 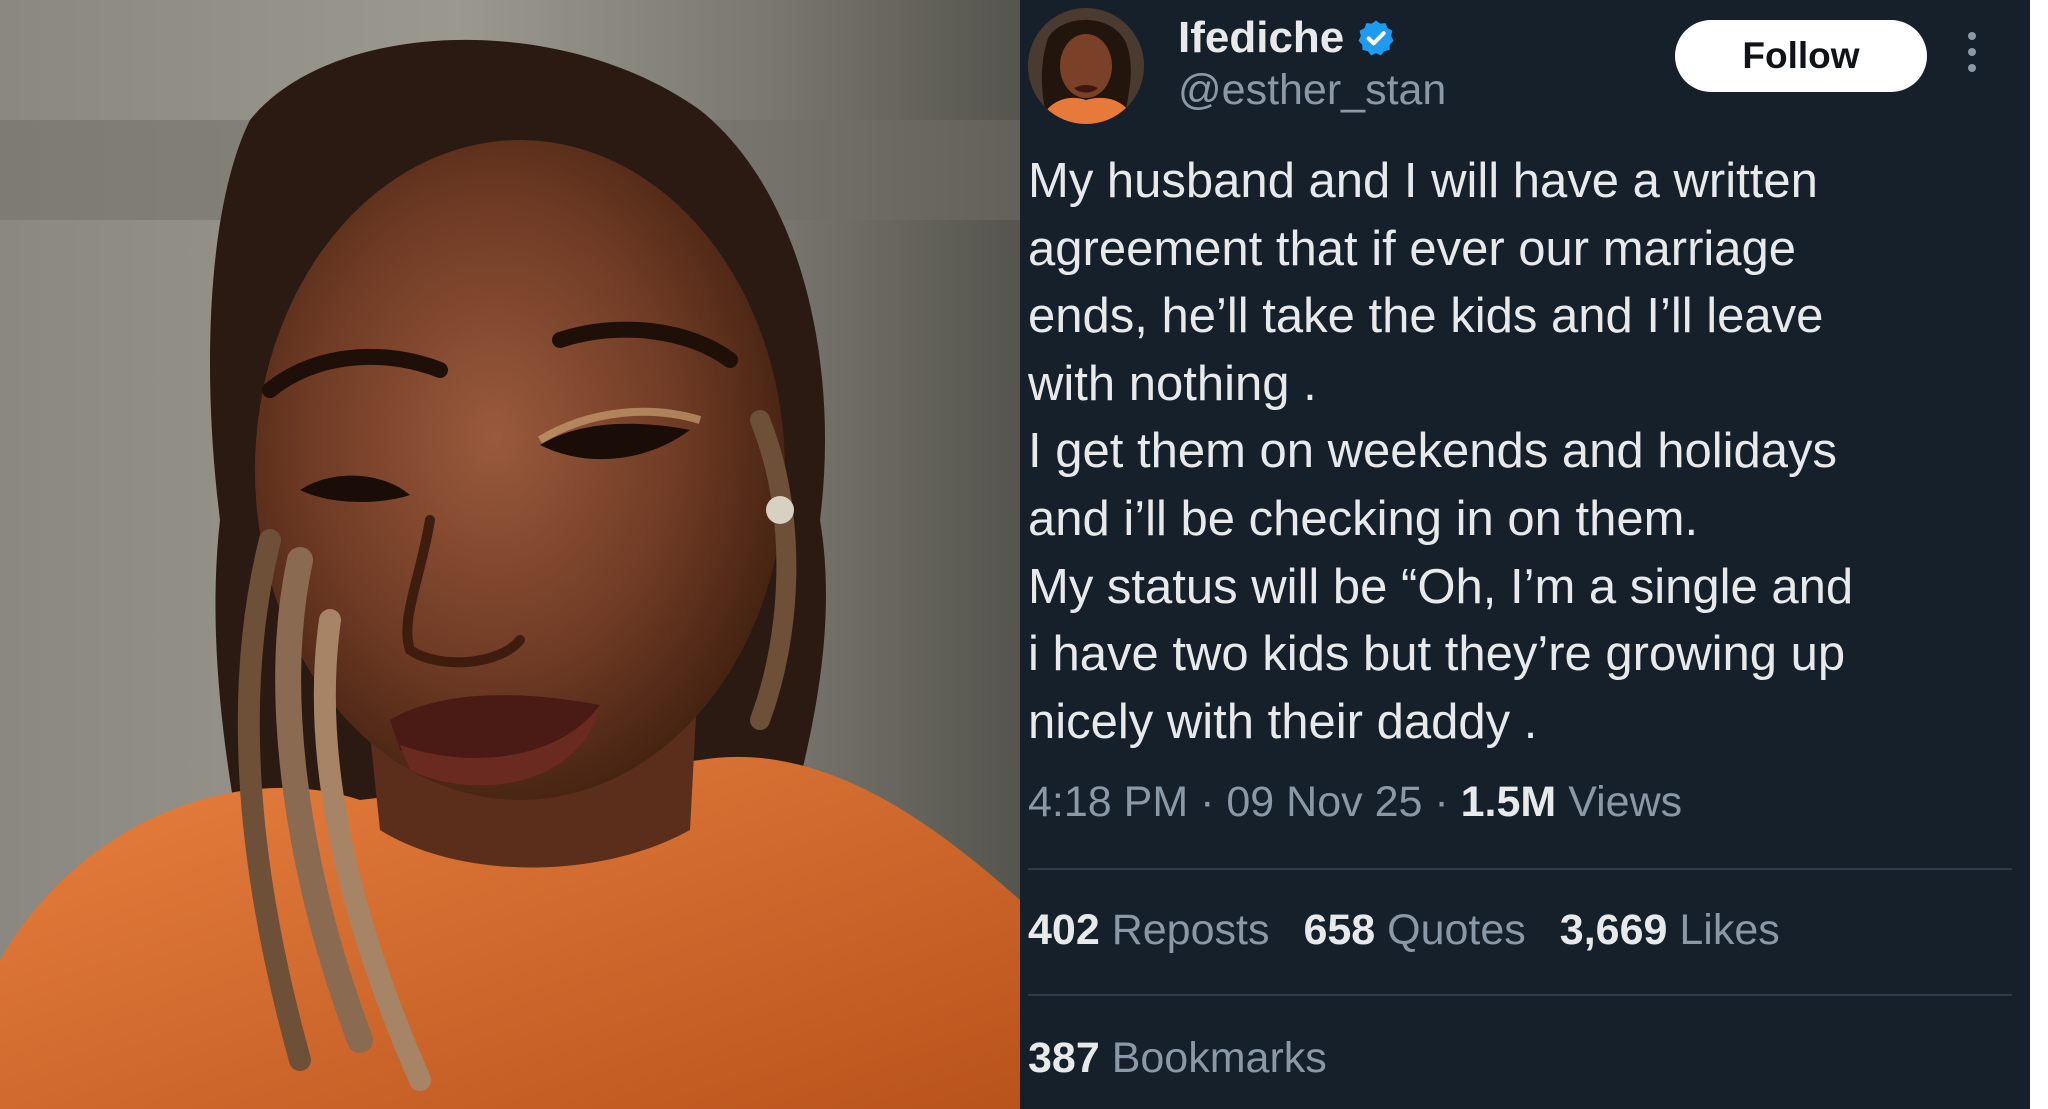 What do you see at coordinates (1064, 930) in the screenshot?
I see `reposts-count: 402` at bounding box center [1064, 930].